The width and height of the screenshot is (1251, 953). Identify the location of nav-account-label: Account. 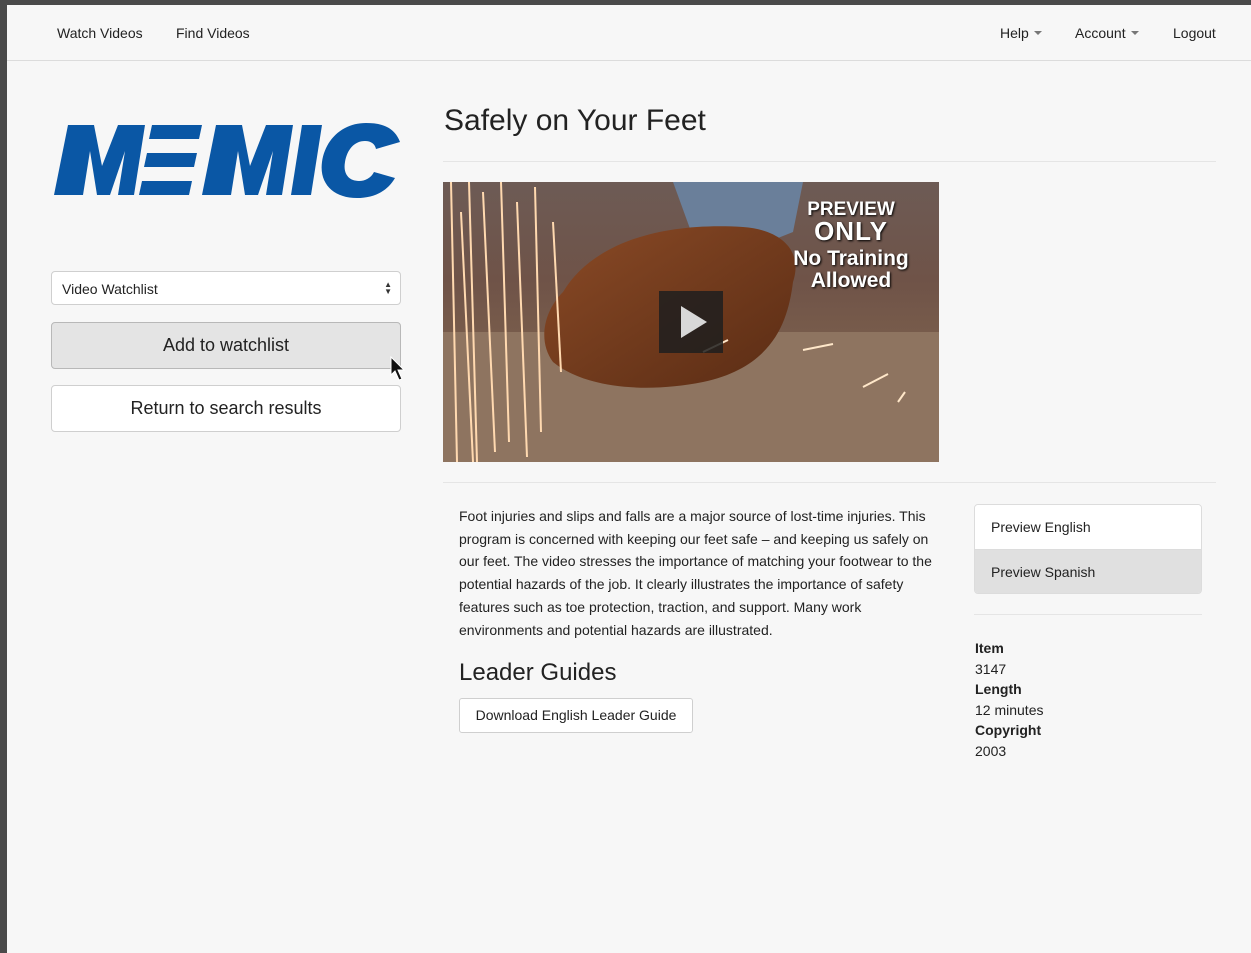
(1100, 33).